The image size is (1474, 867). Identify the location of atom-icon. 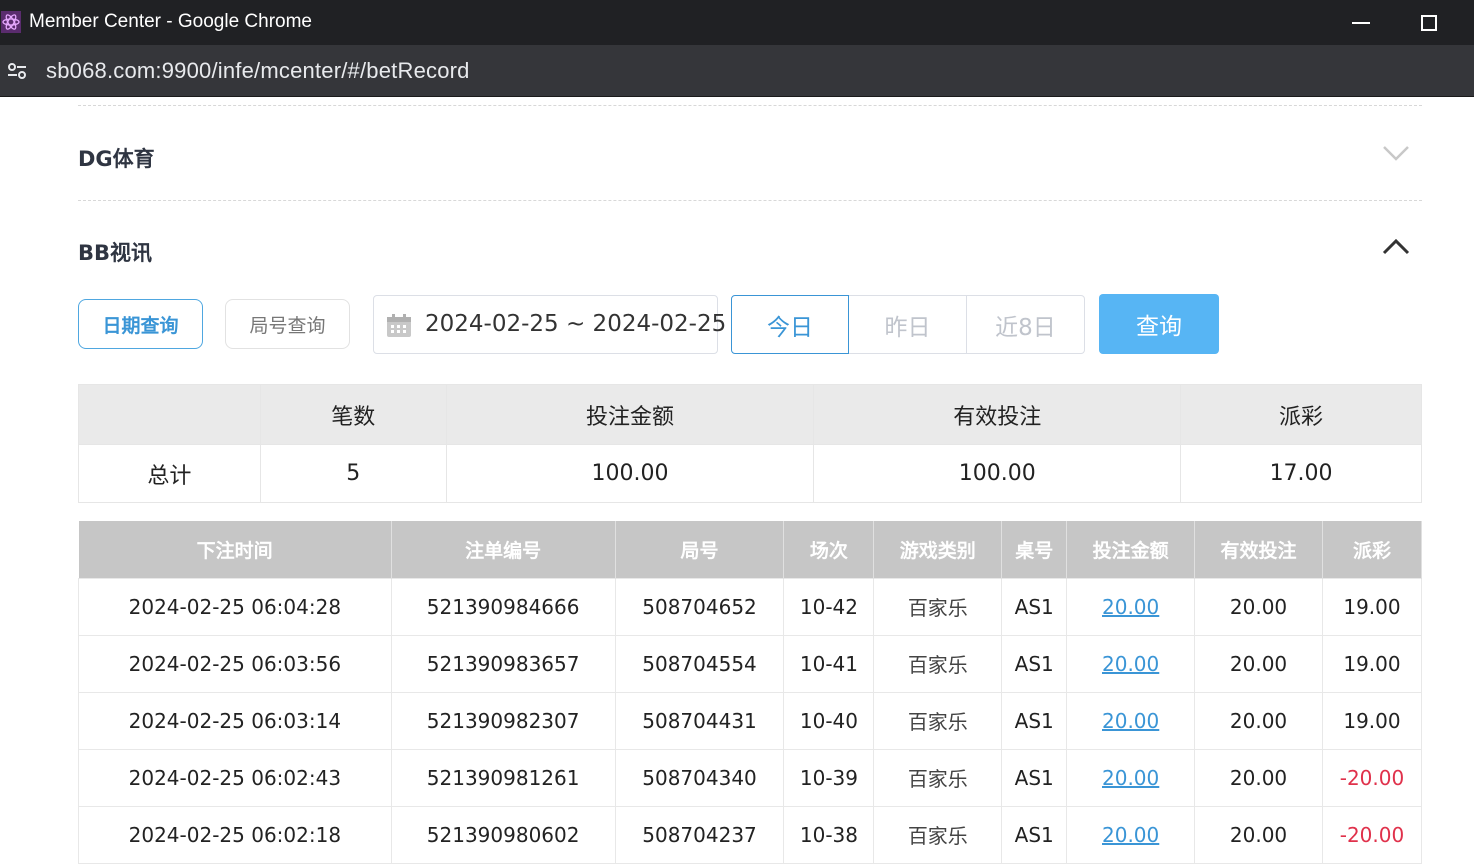
(11, 22).